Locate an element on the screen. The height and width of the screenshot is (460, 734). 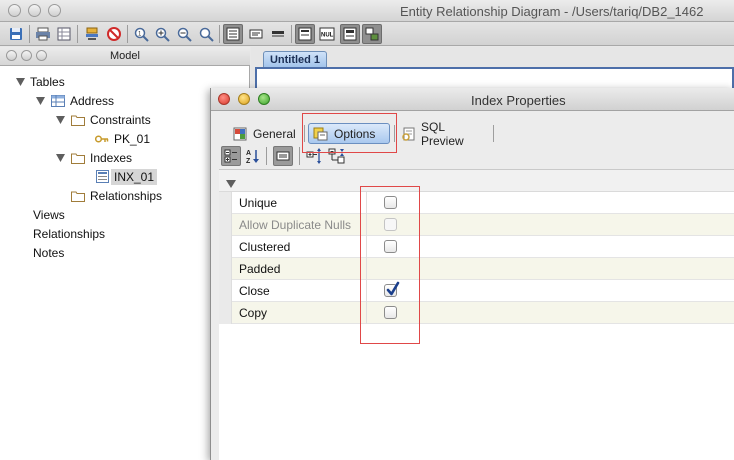
dialog-minimize-button is located at coordinates (244, 99).